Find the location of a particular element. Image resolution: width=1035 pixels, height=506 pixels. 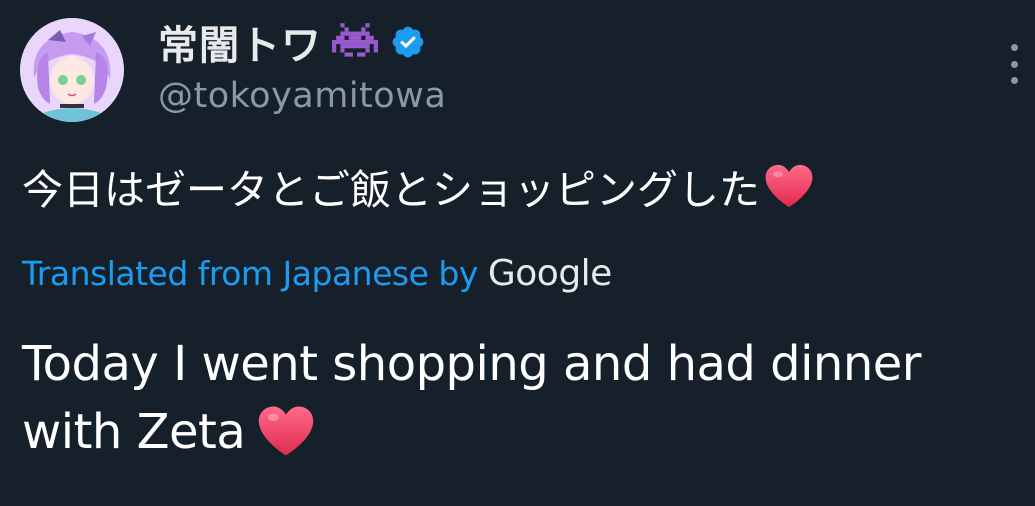

translation-attribution: Translated from Japanese by Google is located at coordinates (317, 273).